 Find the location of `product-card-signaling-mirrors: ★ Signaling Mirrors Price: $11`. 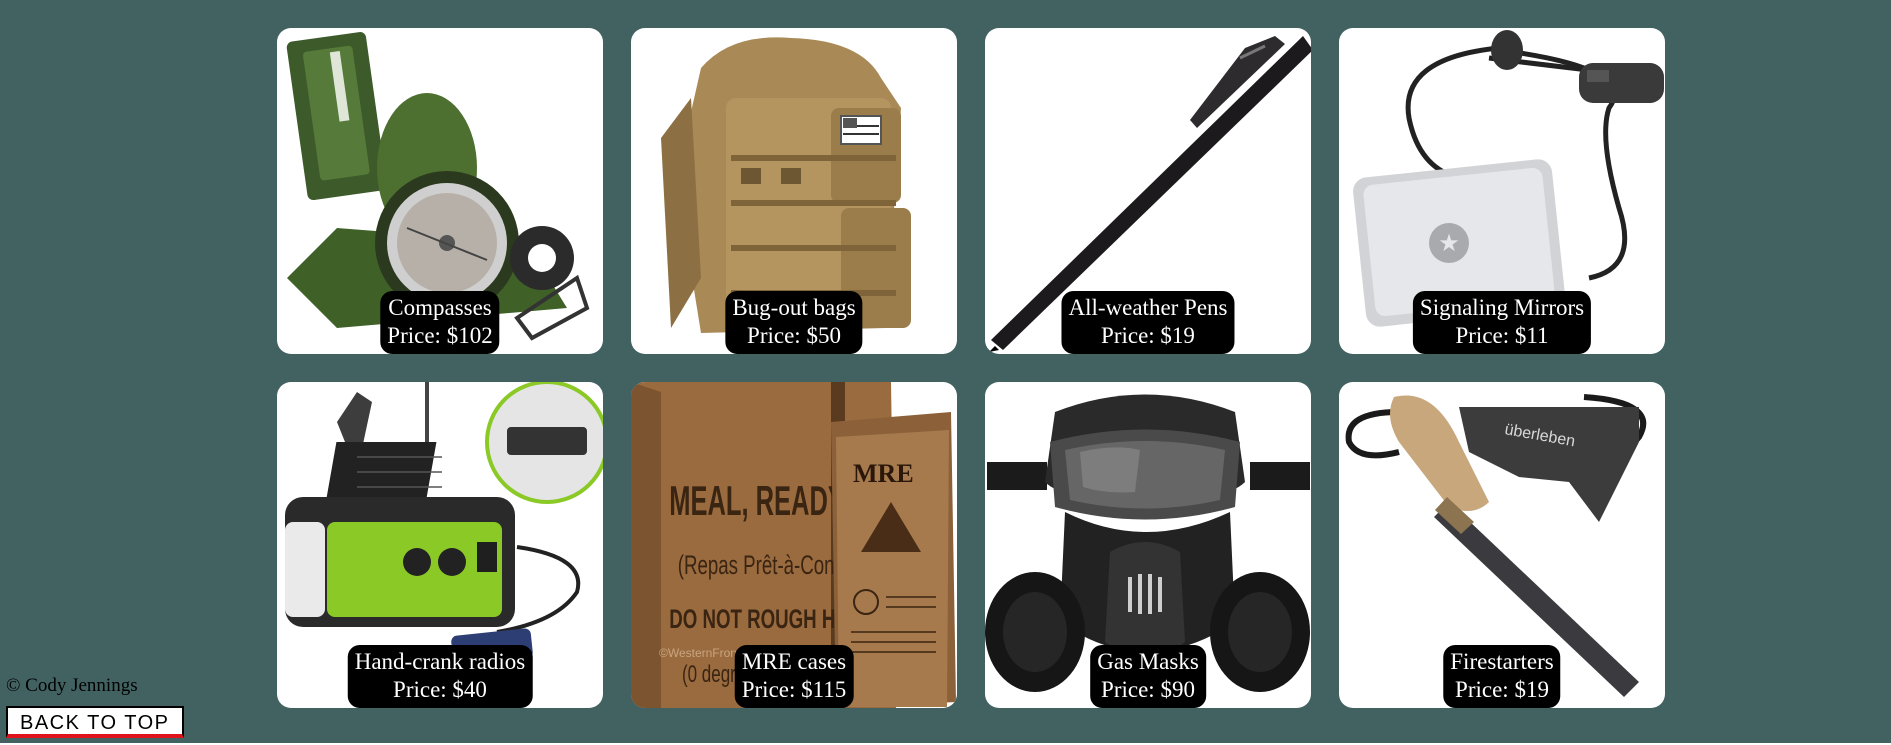

product-card-signaling-mirrors: ★ Signaling Mirrors Price: $11 is located at coordinates (1502, 191).